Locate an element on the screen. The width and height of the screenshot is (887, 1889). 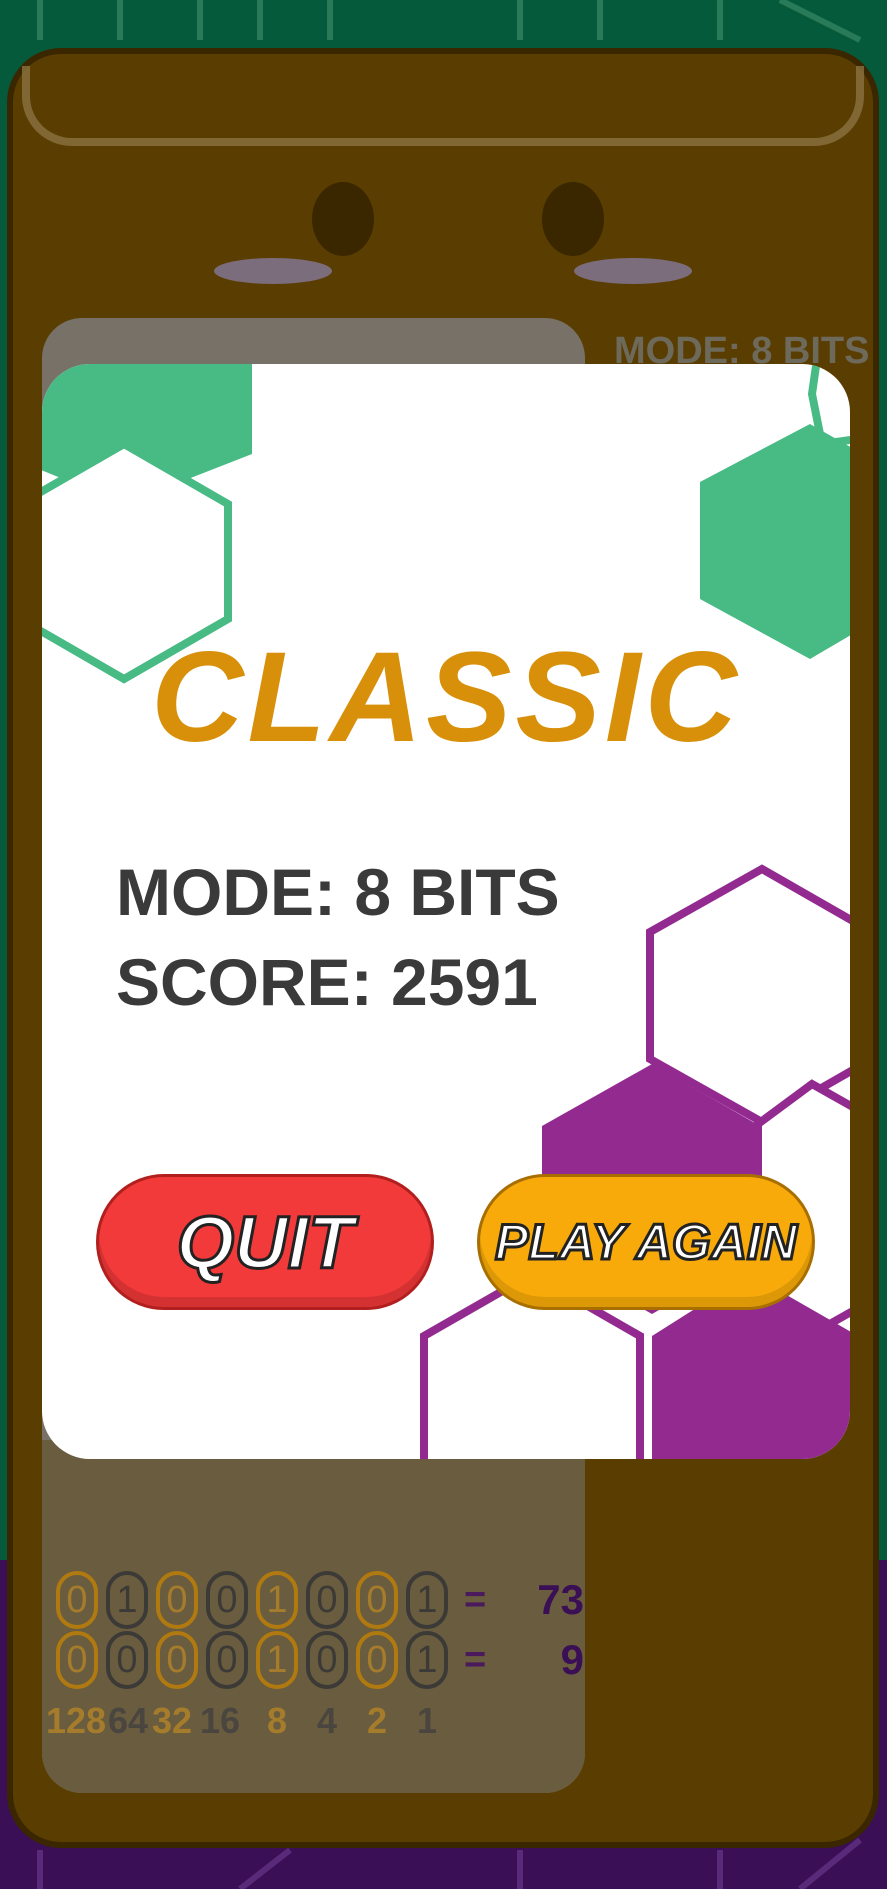
weight-label: 16 is located at coordinates (220, 1720).